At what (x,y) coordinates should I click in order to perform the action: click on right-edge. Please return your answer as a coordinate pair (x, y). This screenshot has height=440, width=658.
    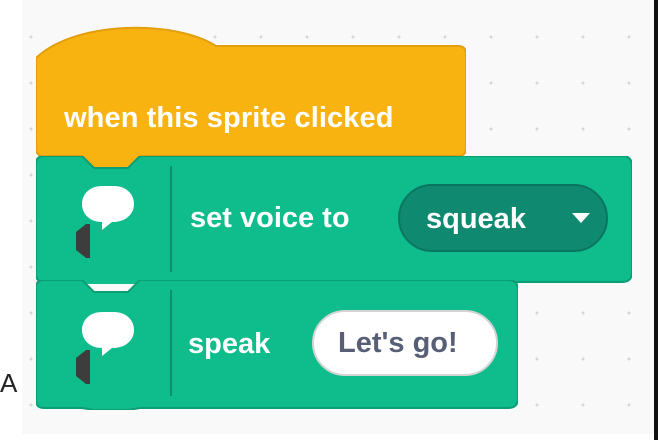
    Looking at the image, I should click on (656, 220).